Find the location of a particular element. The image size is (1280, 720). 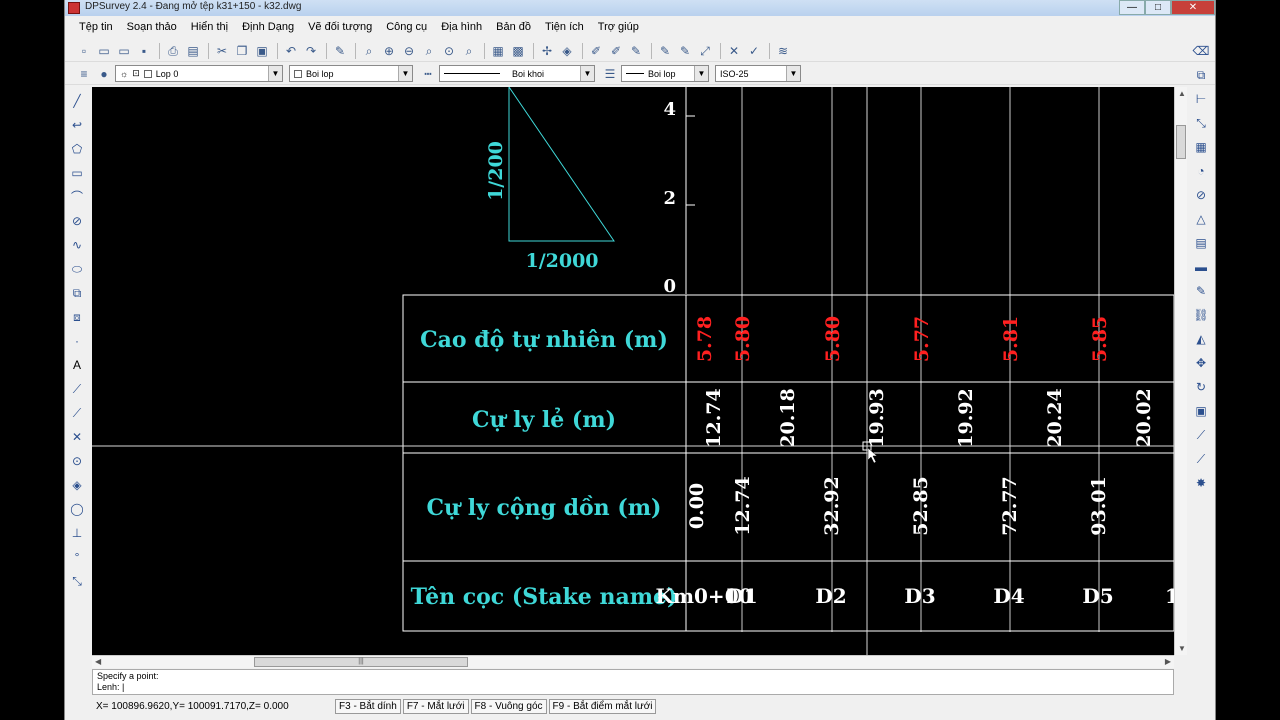

menu-file: Tệp tin is located at coordinates (97, 28).